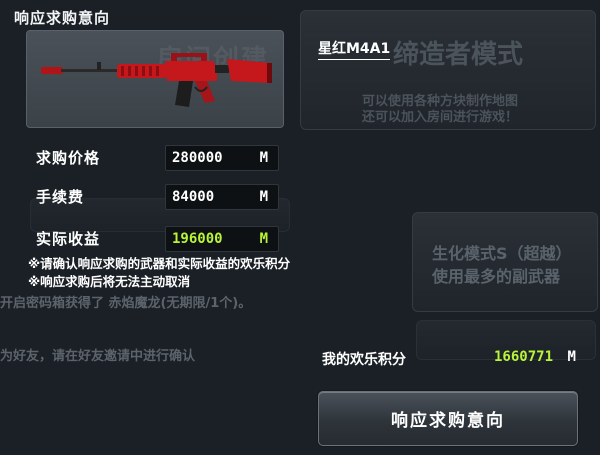  Describe the element at coordinates (68, 158) in the screenshot. I see `purchase-price-label: 求购价格` at that location.